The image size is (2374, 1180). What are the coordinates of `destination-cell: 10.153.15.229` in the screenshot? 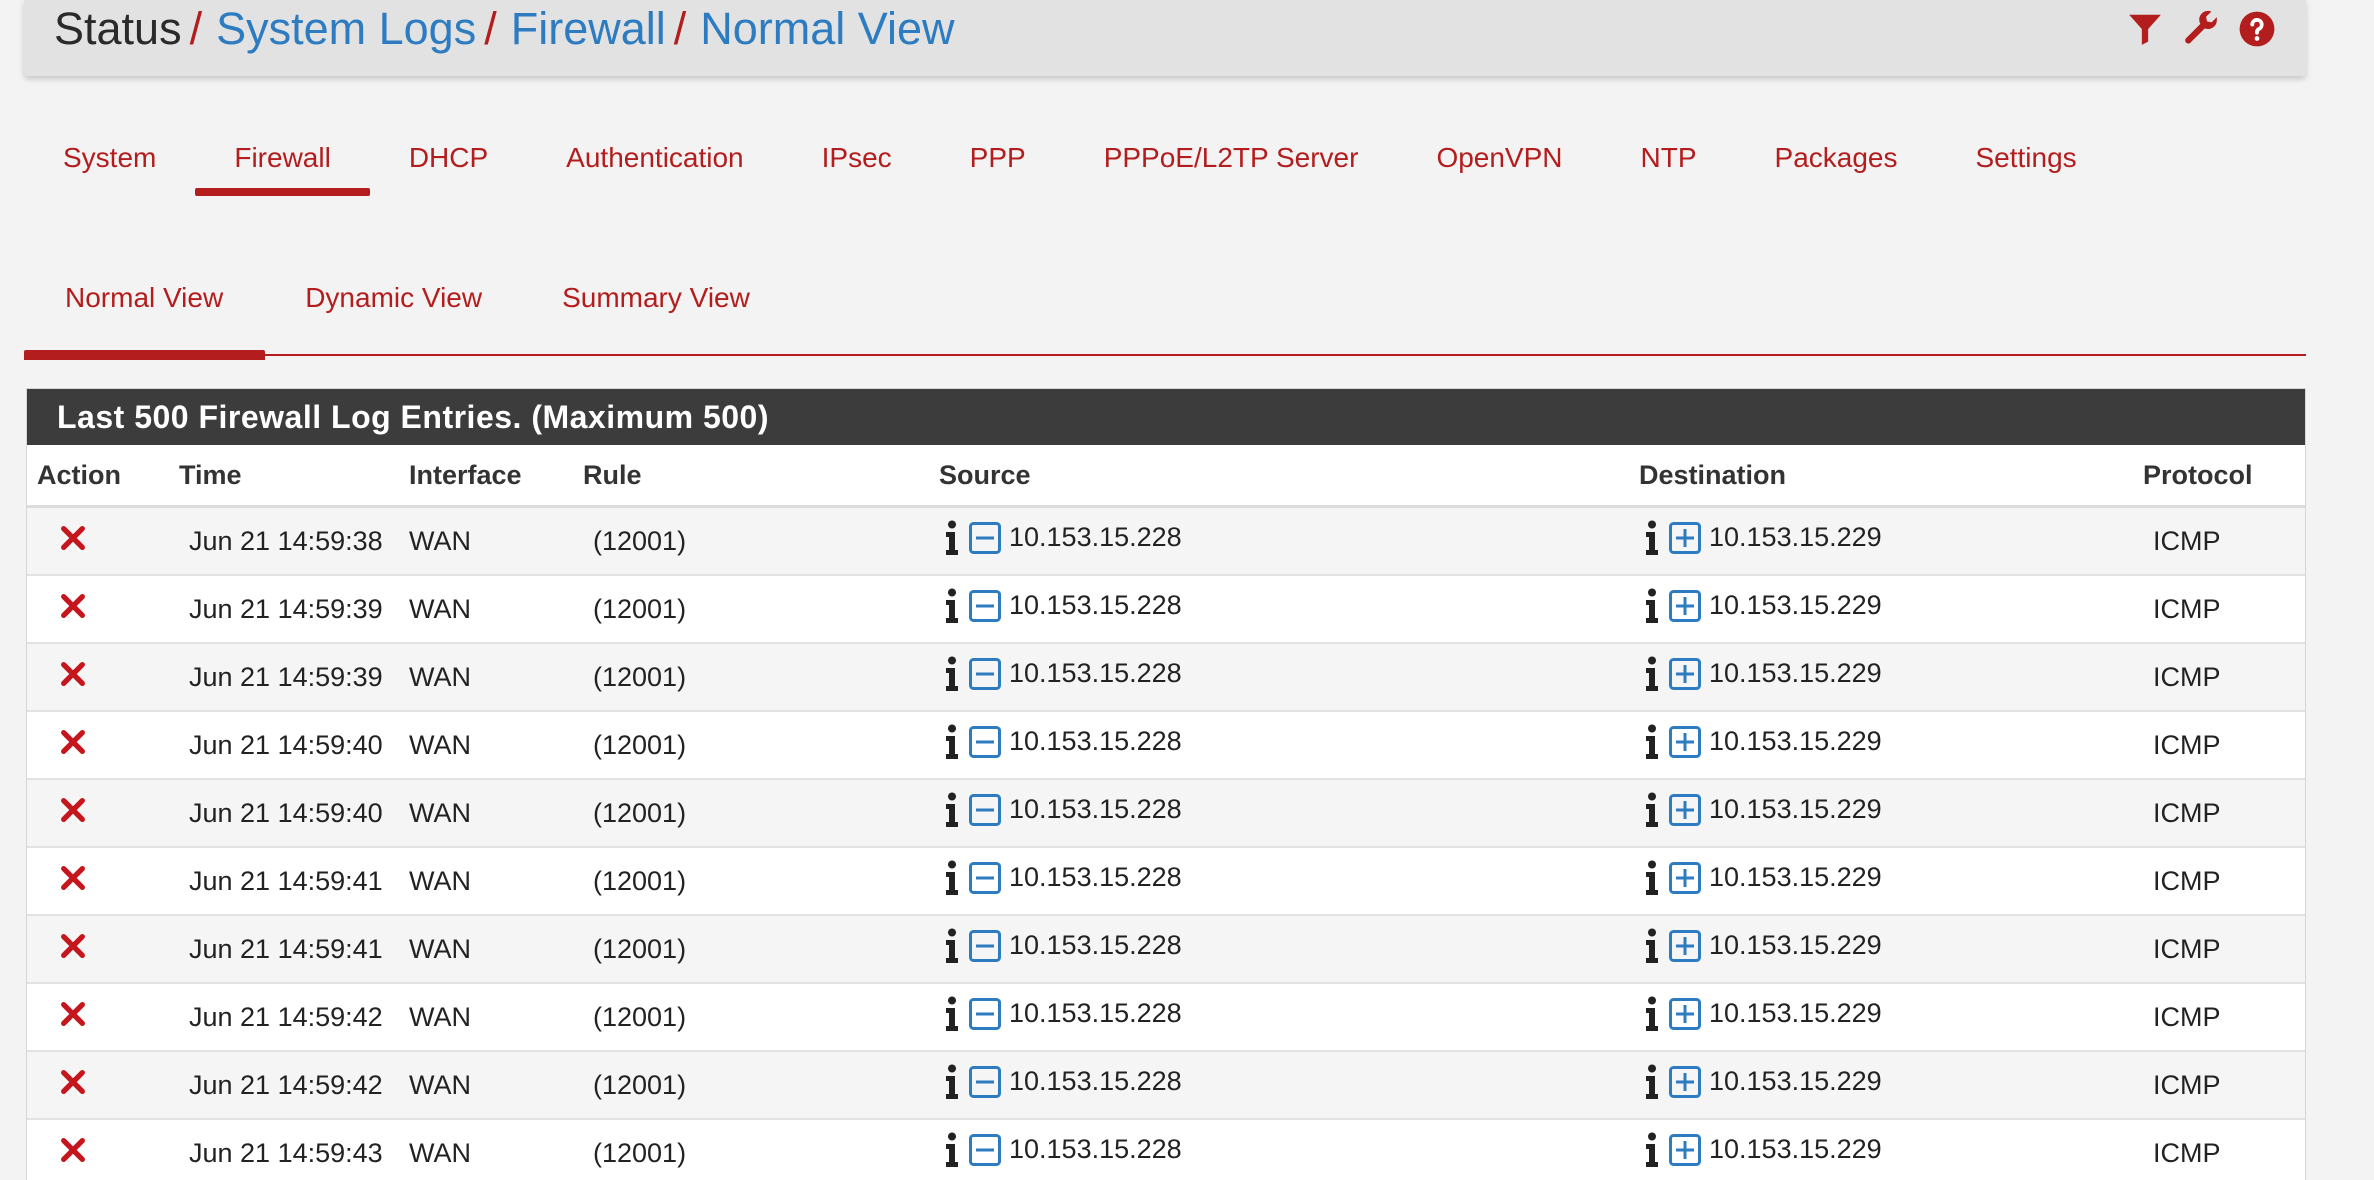 It's located at (1881, 881).